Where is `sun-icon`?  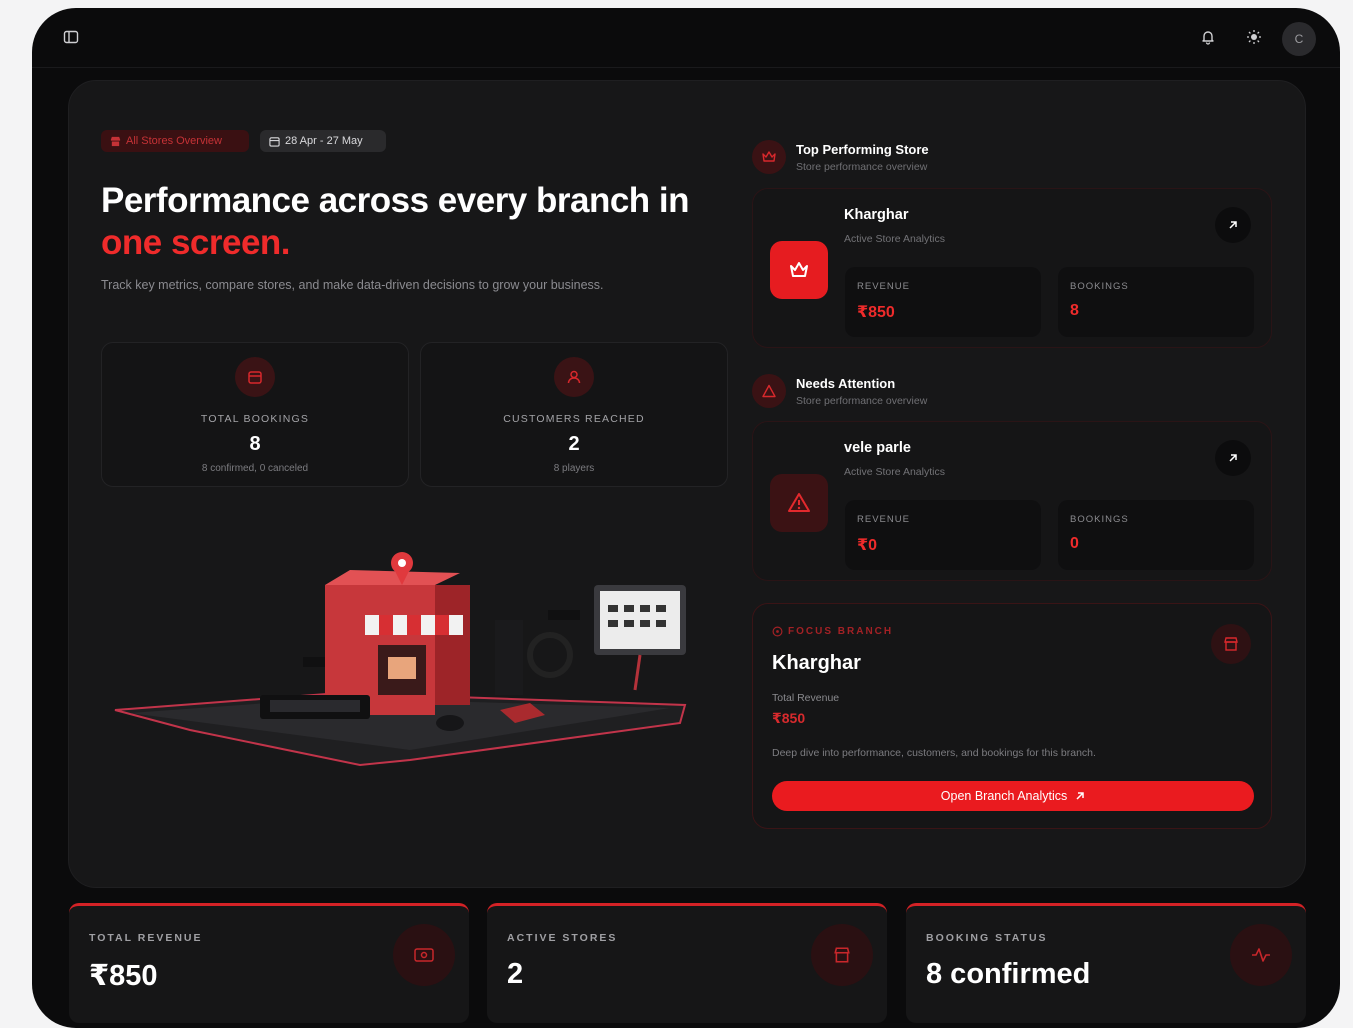
sun-icon is located at coordinates (1254, 37).